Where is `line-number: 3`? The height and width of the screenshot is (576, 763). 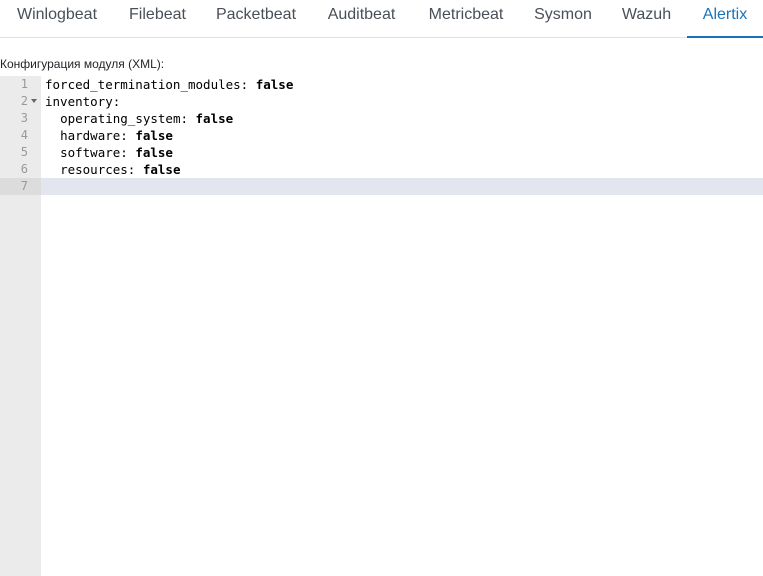 line-number: 3 is located at coordinates (24, 118).